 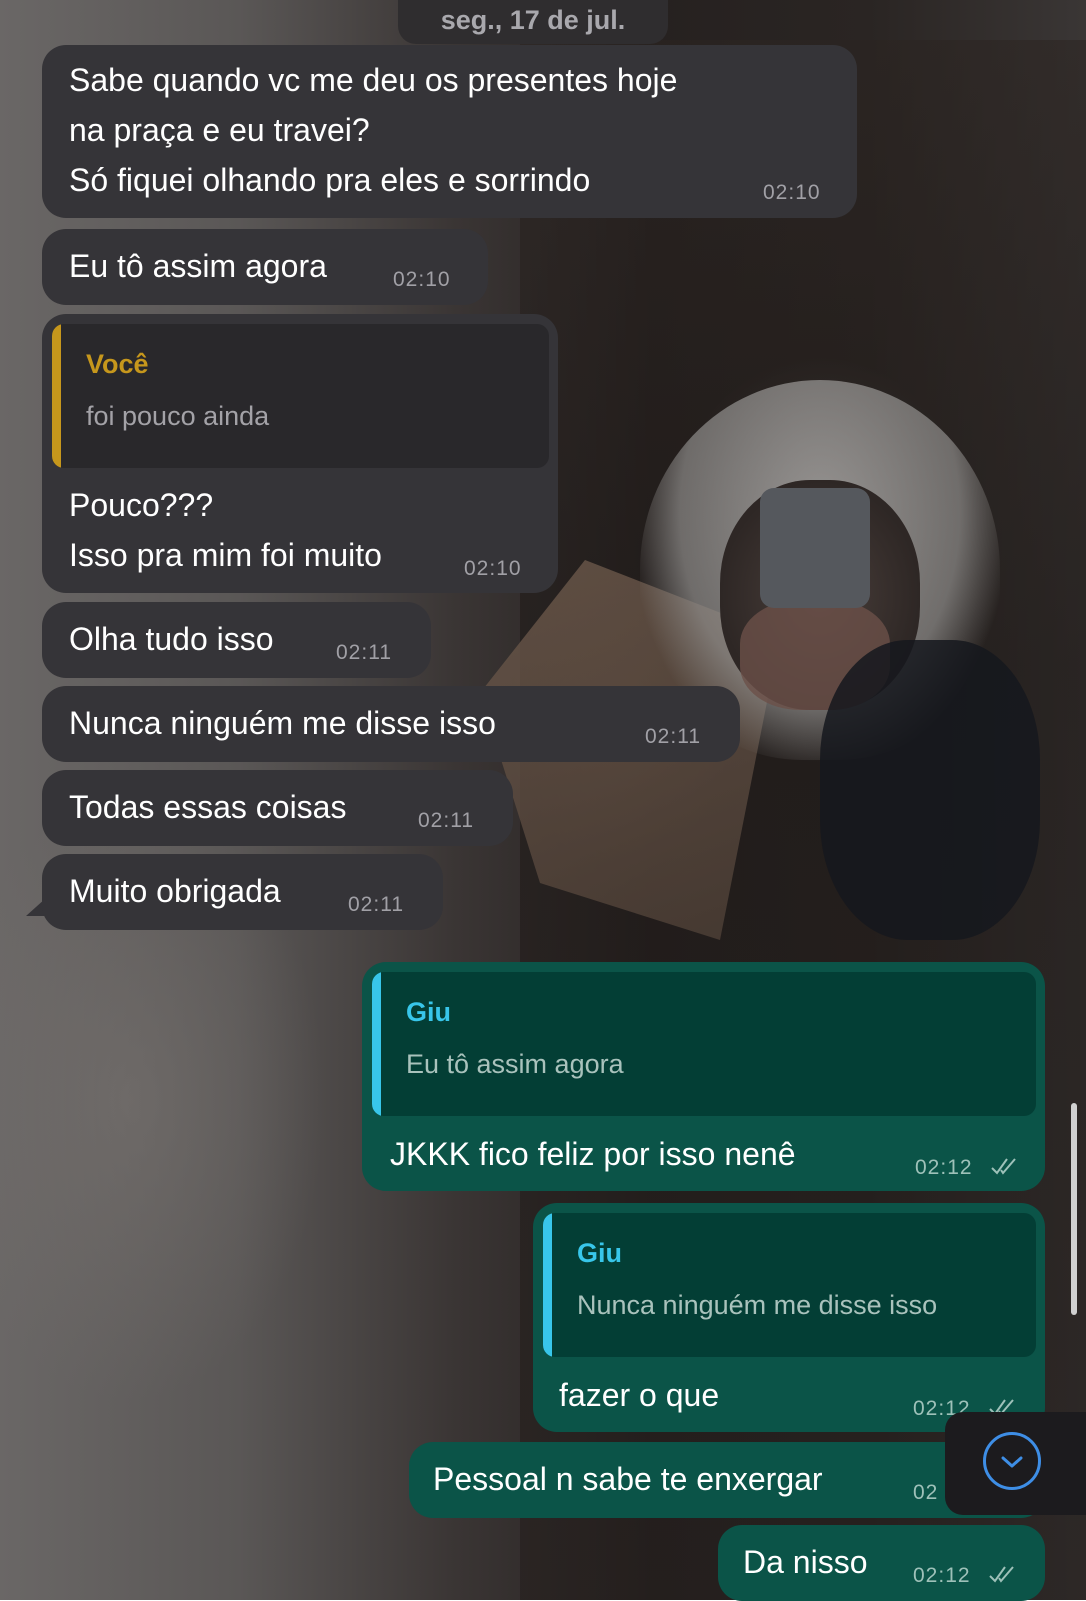 I want to click on message-bubble-incoming: Eu tô assim agora 02:10, so click(x=265, y=267).